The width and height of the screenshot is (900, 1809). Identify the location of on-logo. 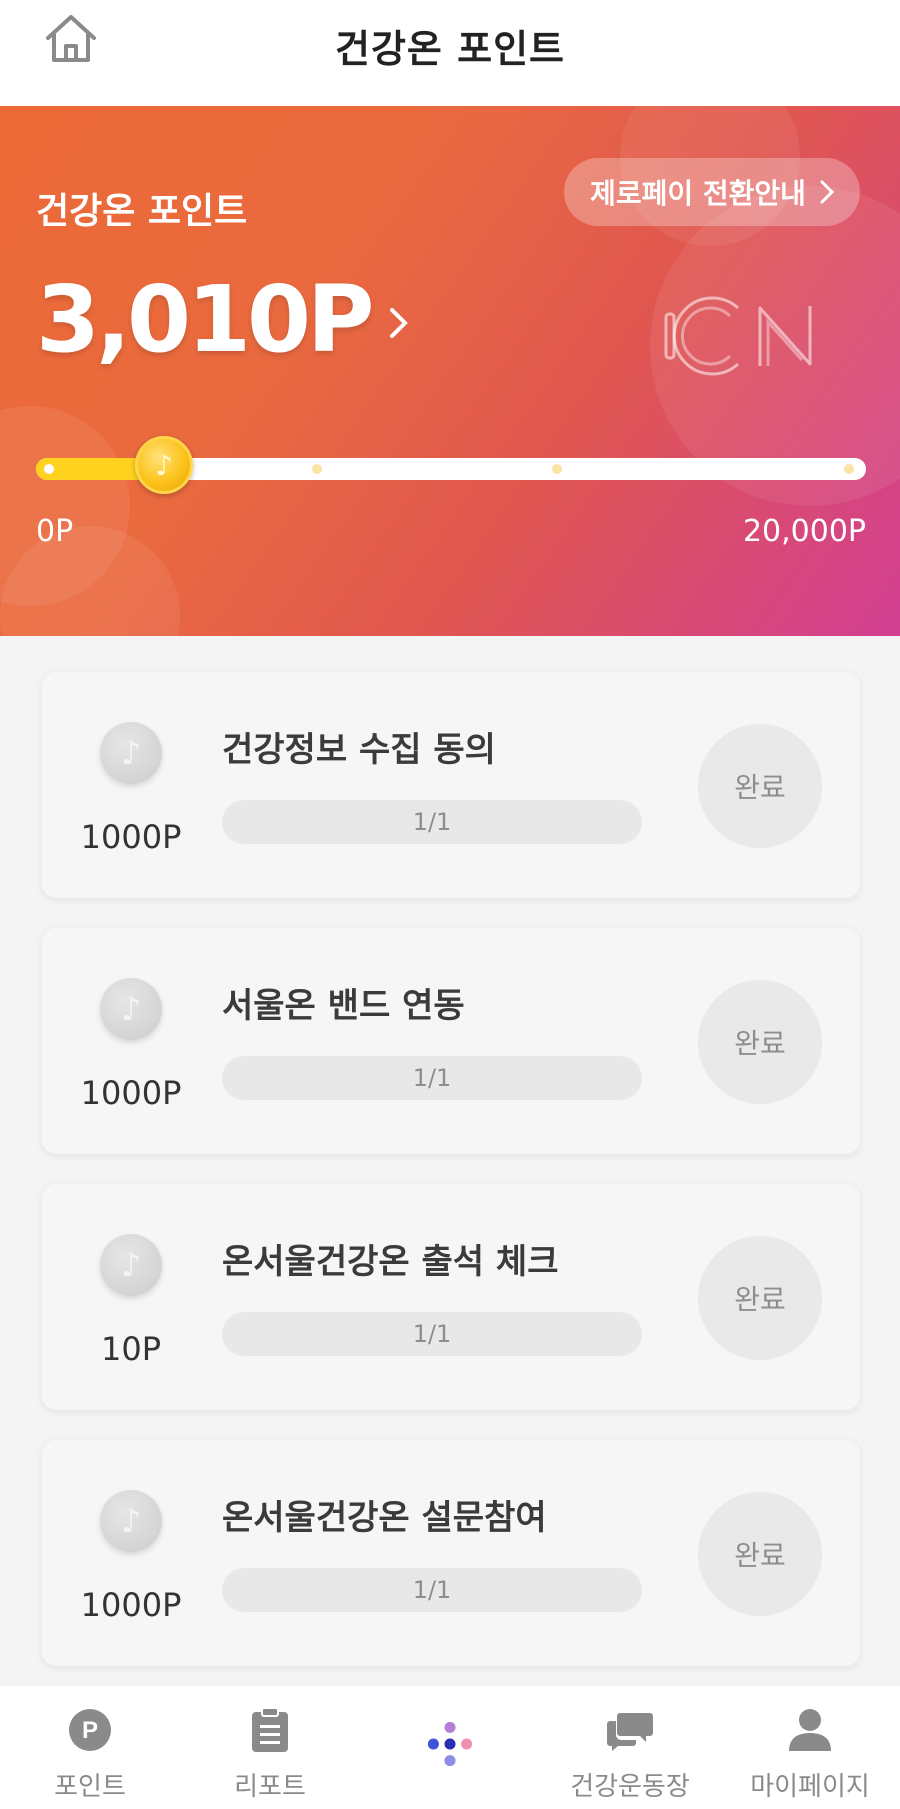
(738, 336).